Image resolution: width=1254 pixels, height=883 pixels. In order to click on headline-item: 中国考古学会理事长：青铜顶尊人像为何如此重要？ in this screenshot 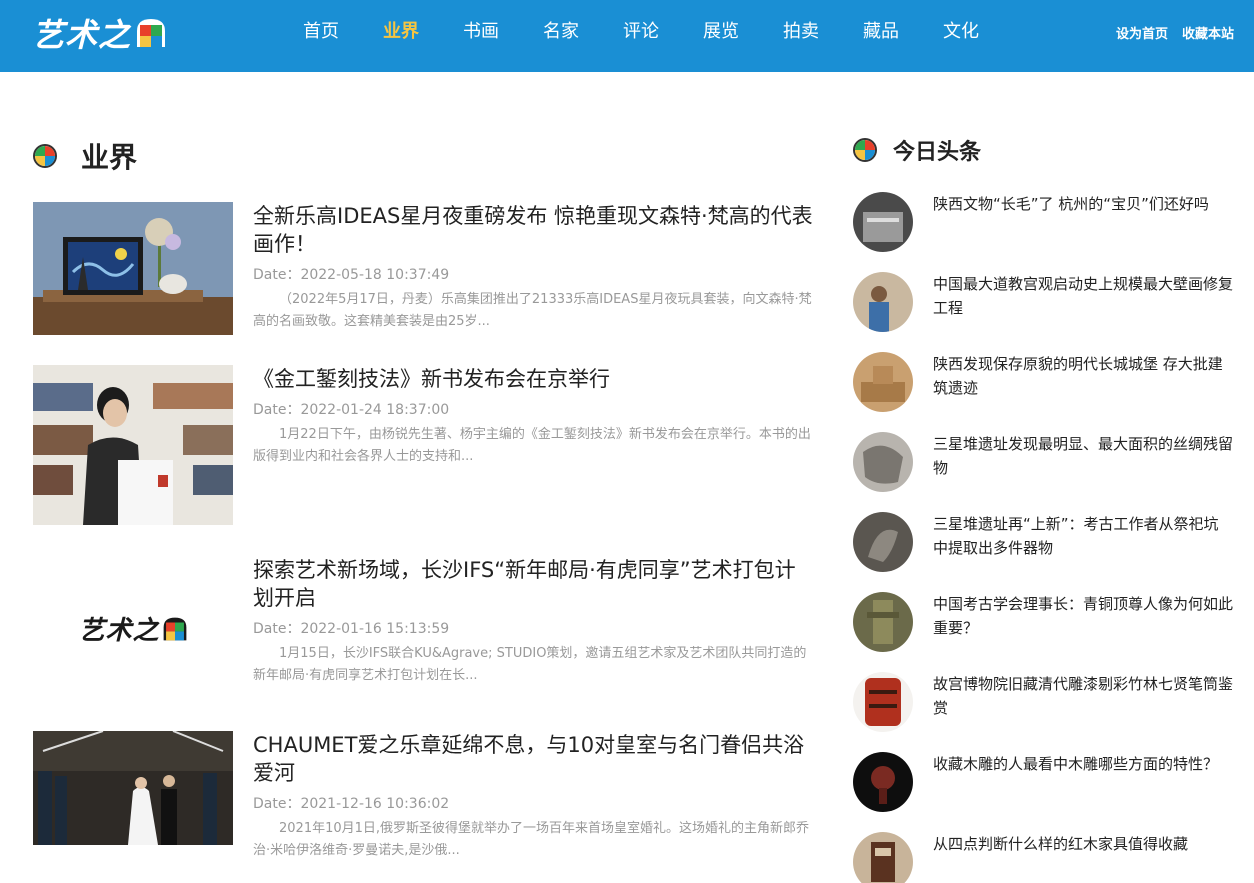, I will do `click(1043, 622)`.